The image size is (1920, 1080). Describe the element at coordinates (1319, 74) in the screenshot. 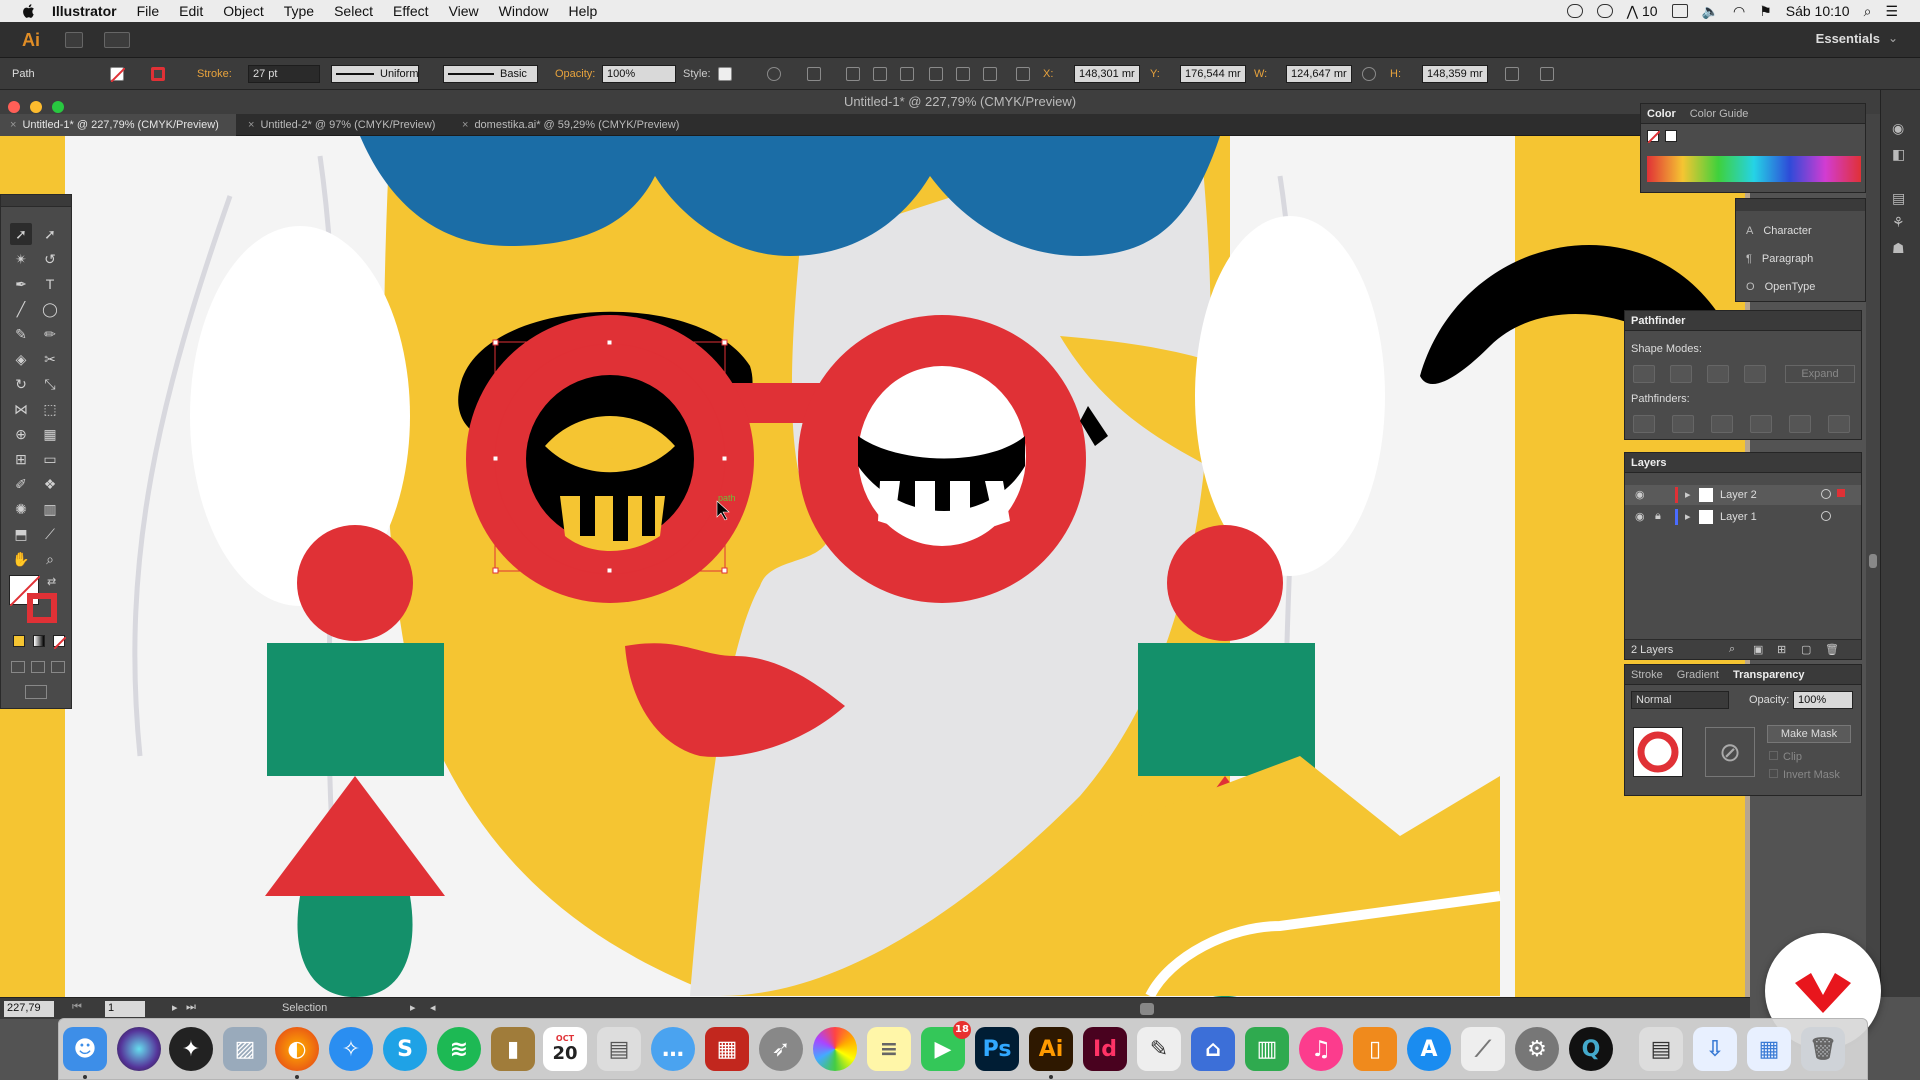

I see `w-field: 124,647 mr` at that location.